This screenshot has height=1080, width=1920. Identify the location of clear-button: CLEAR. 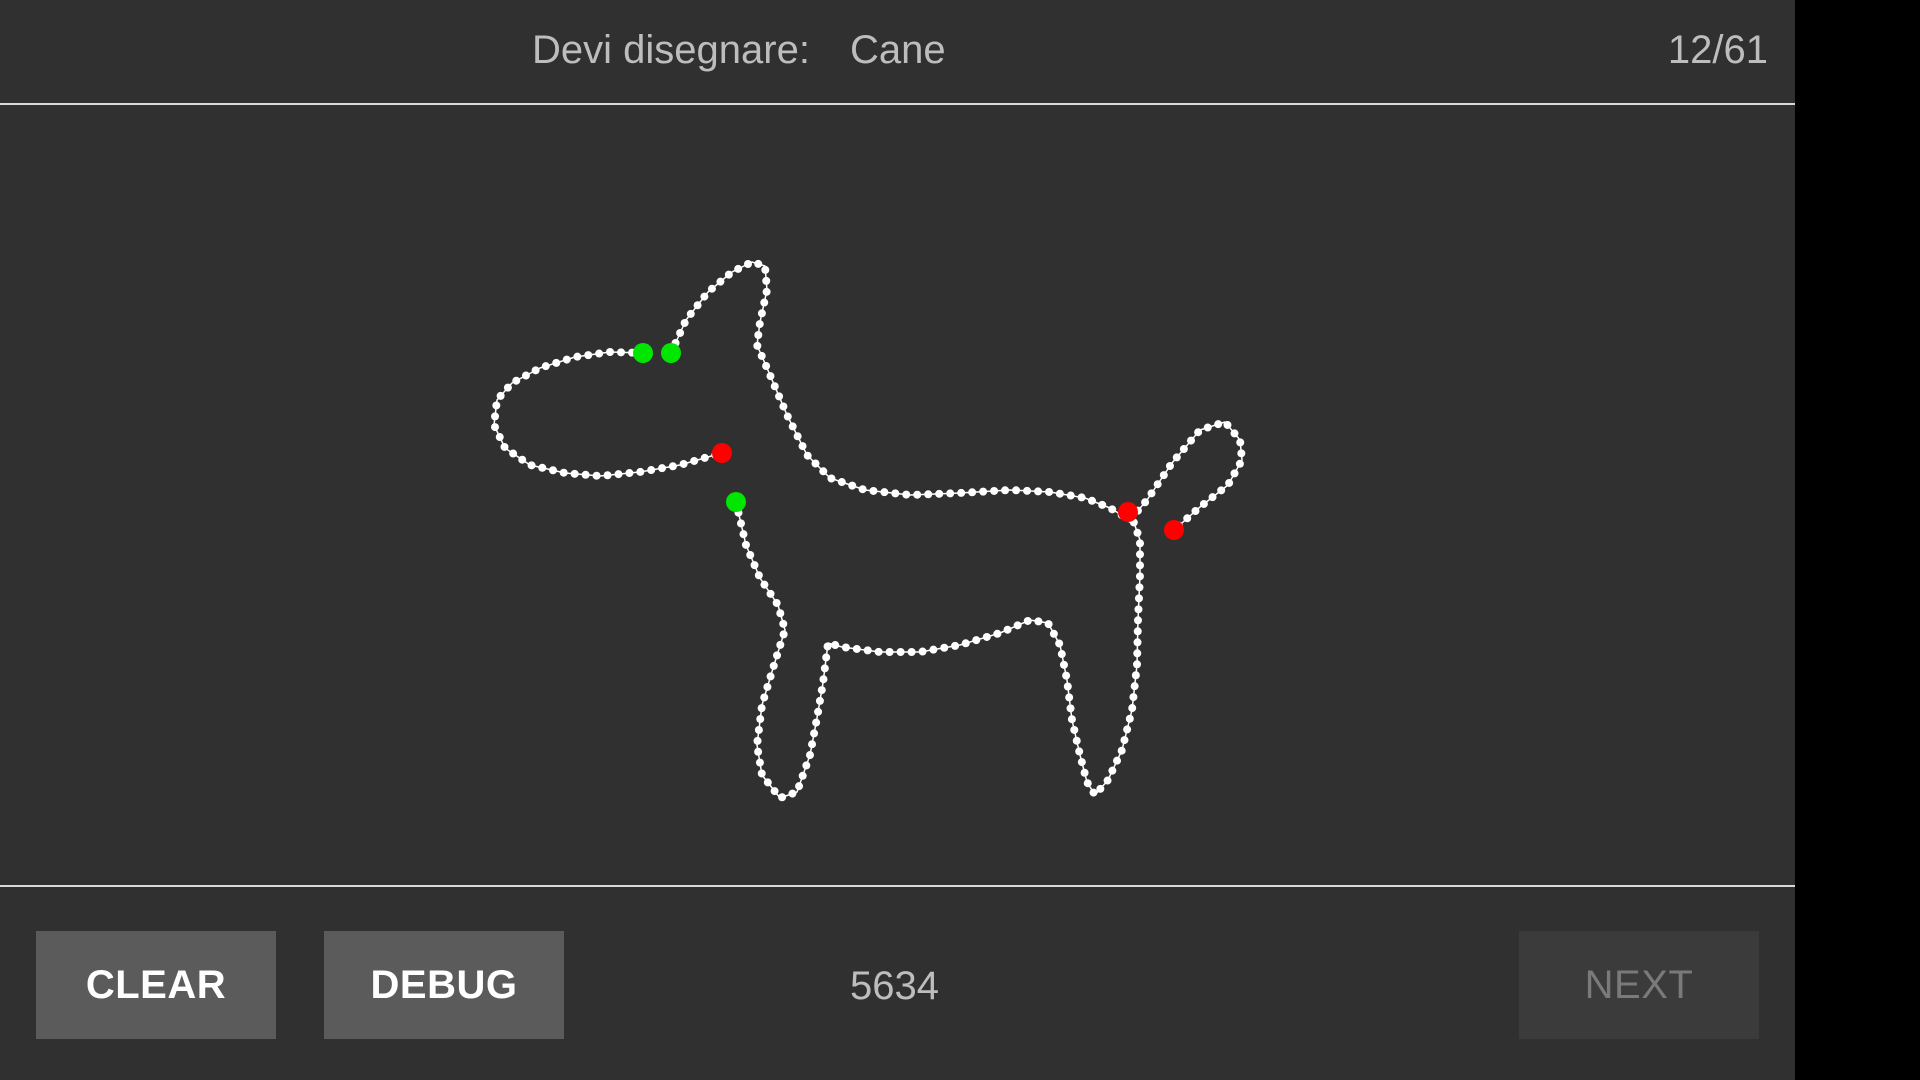
(156, 985).